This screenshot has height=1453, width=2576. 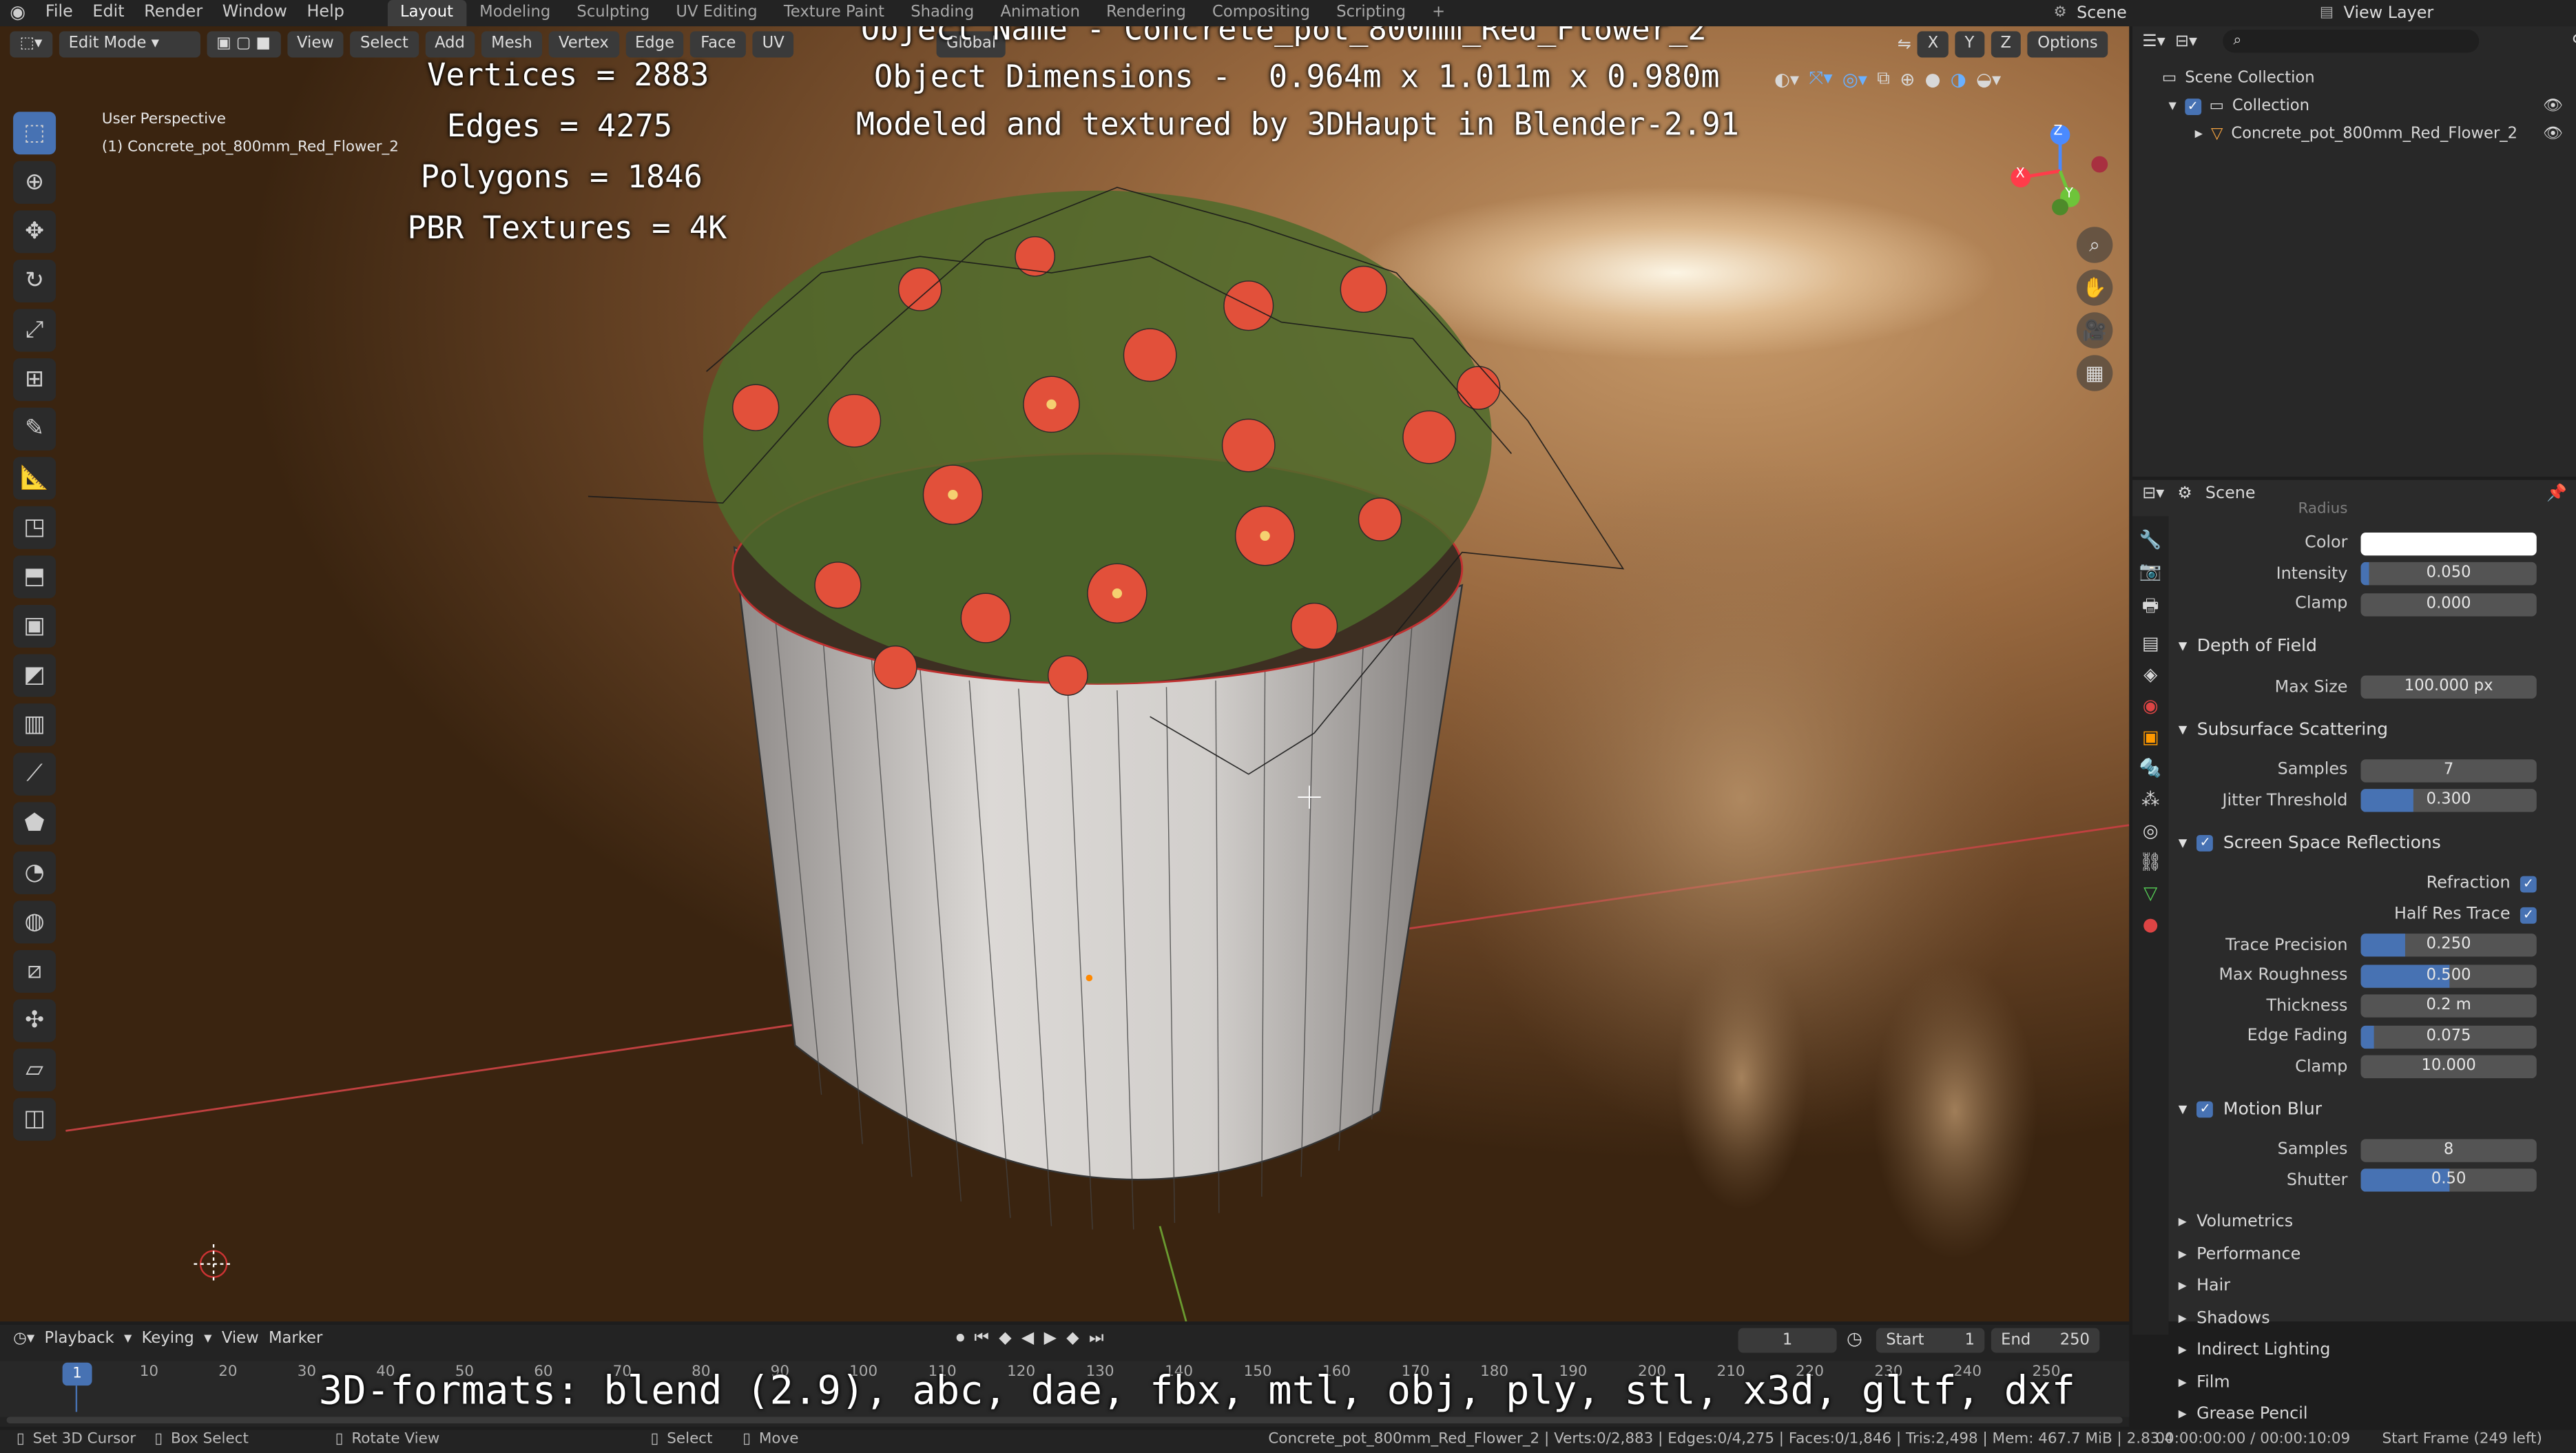 What do you see at coordinates (2310, 844) in the screenshot?
I see `ssr-panel-header: ▾ ✓ Screen Space Reflections` at bounding box center [2310, 844].